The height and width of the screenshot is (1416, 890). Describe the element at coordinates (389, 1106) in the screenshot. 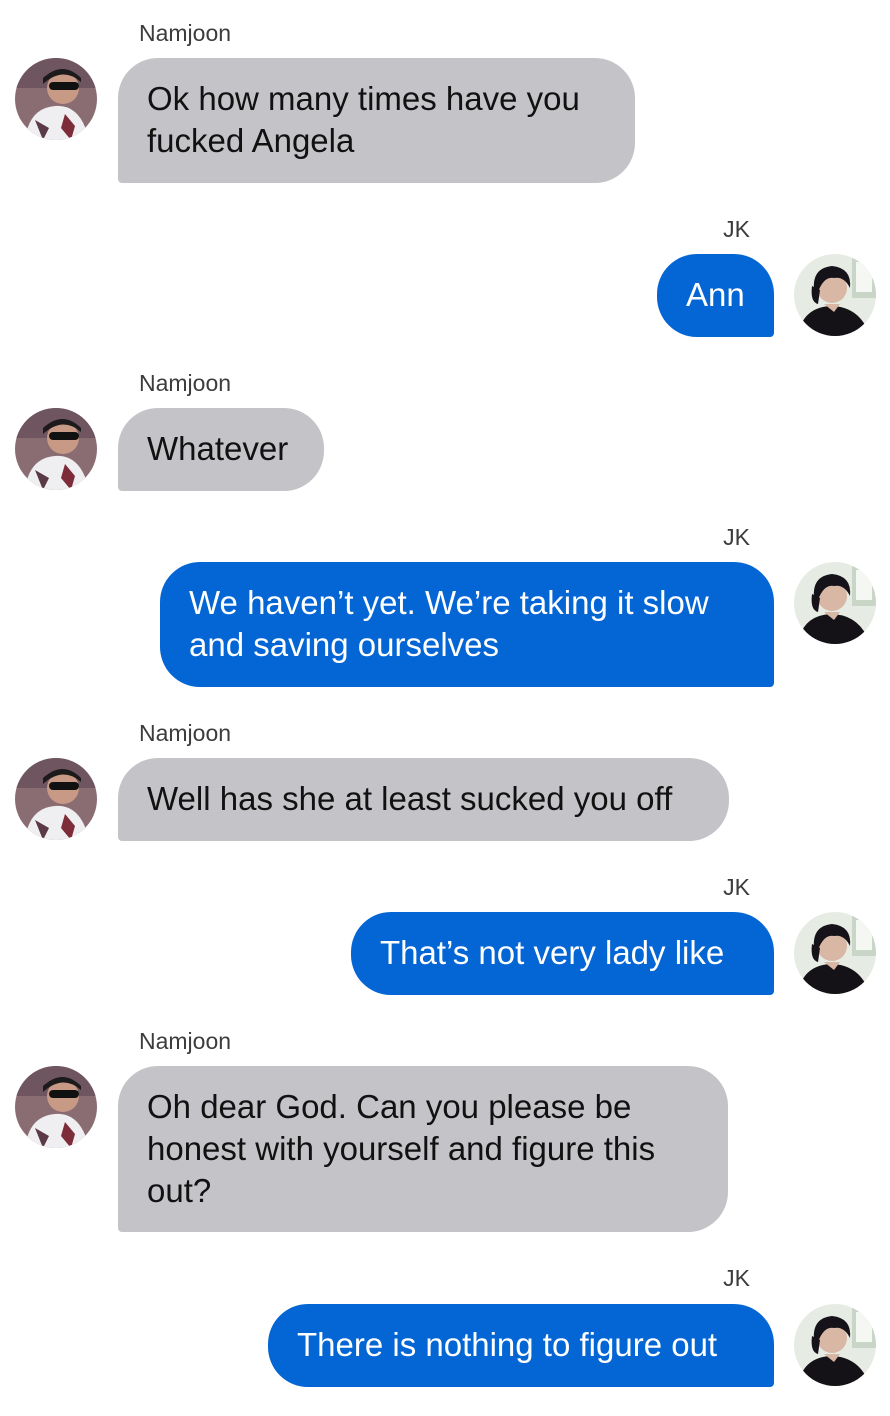

I see `message-line: Oh dear God. Can you please be` at that location.